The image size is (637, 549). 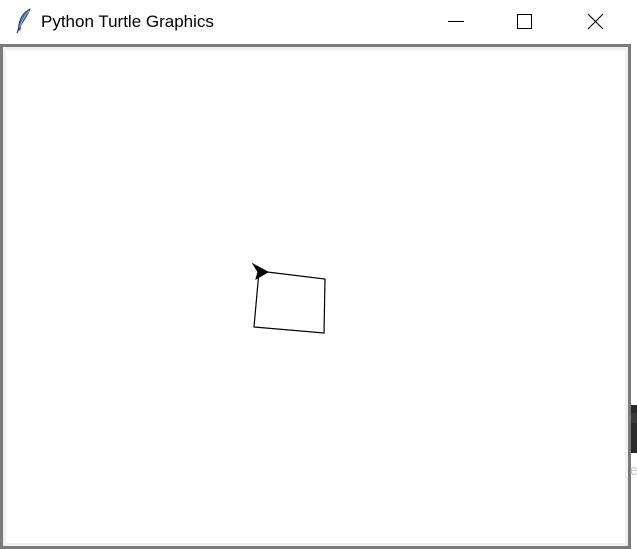 What do you see at coordinates (634, 418) in the screenshot?
I see `background-window-mid-strip` at bounding box center [634, 418].